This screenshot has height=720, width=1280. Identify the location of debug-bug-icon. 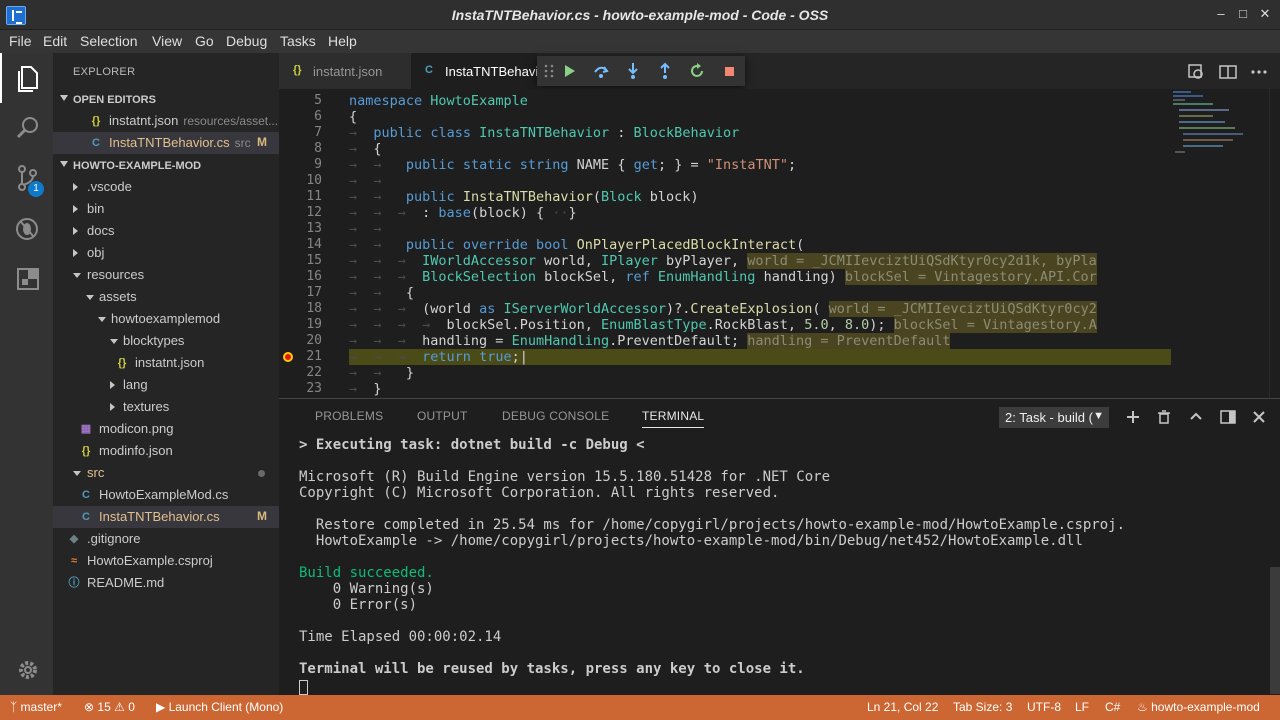
(27, 229).